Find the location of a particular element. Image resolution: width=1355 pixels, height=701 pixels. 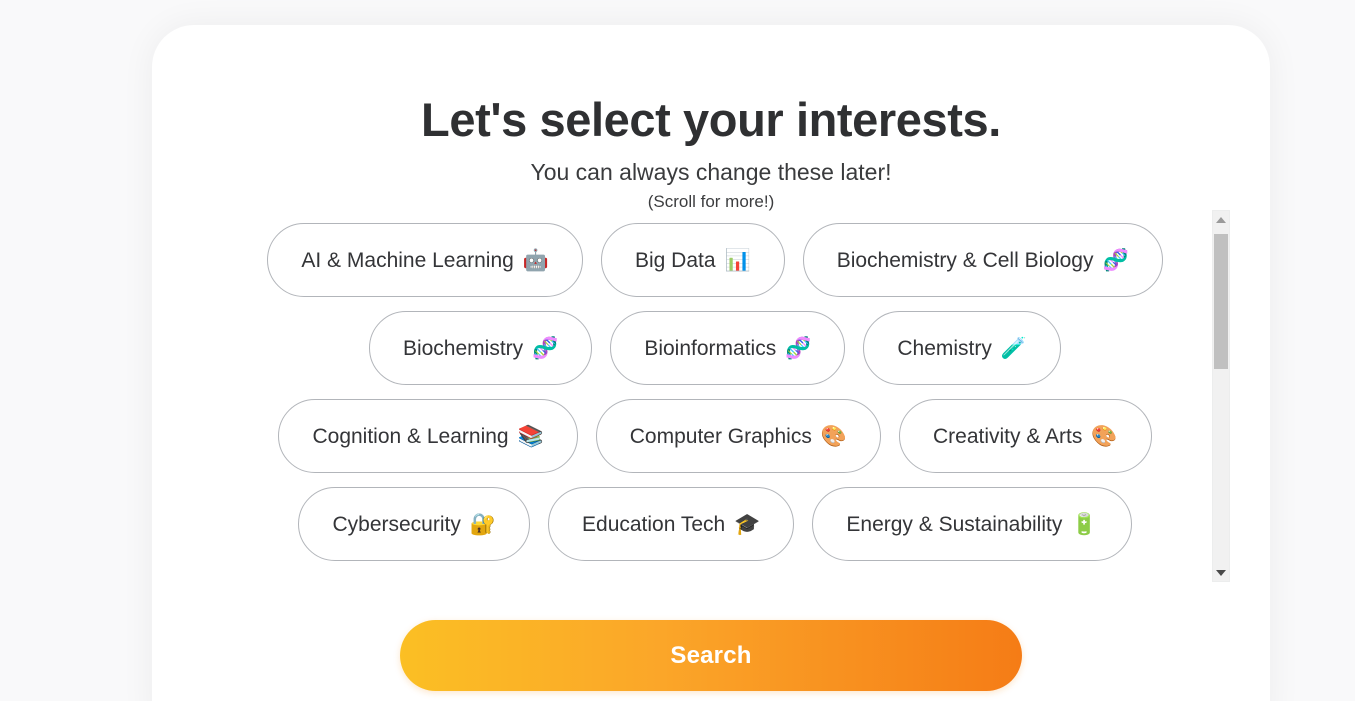

interest-chip: Cognition & Learning 📚 is located at coordinates (428, 436).